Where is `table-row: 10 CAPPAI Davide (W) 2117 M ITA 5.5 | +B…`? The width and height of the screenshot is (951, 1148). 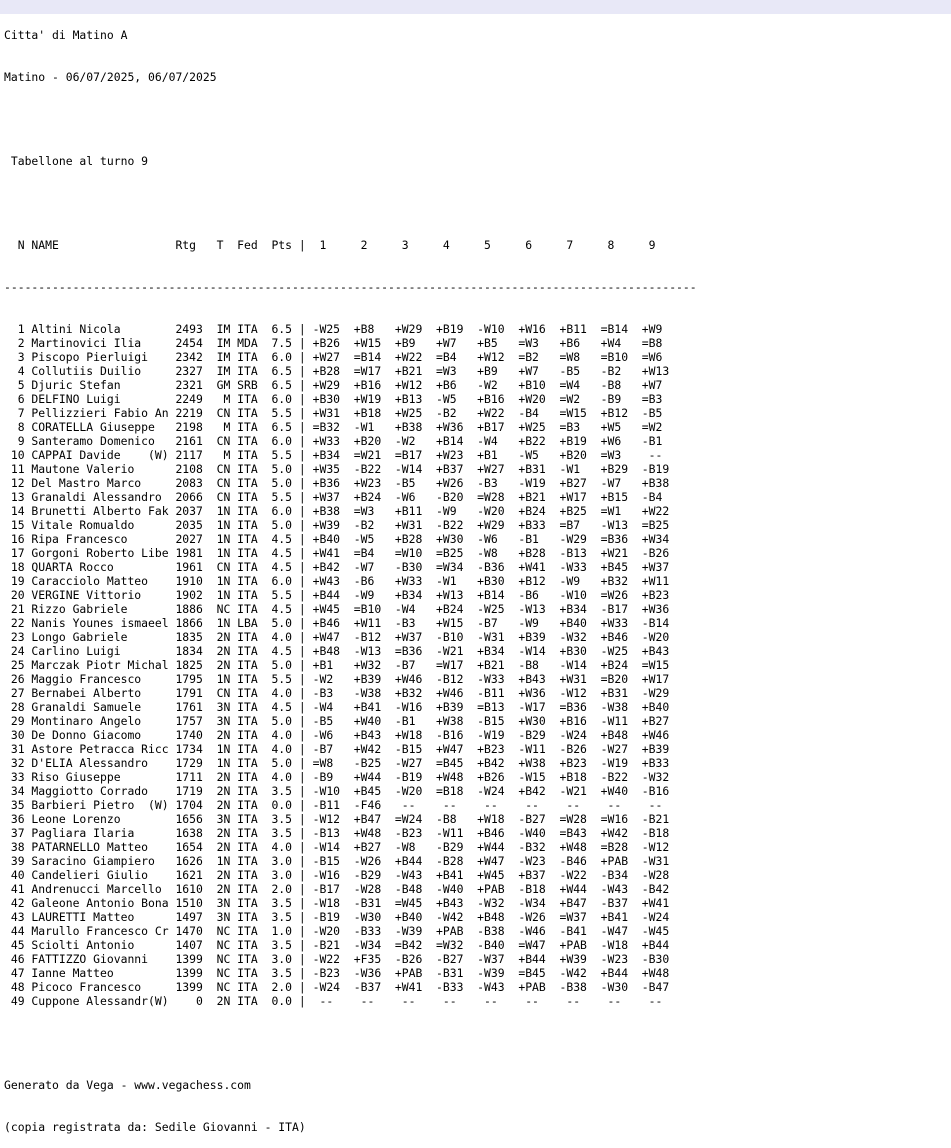
table-row: 10 CAPPAI Davide (W) 2117 M ITA 5.5 | +B… is located at coordinates (333, 455).